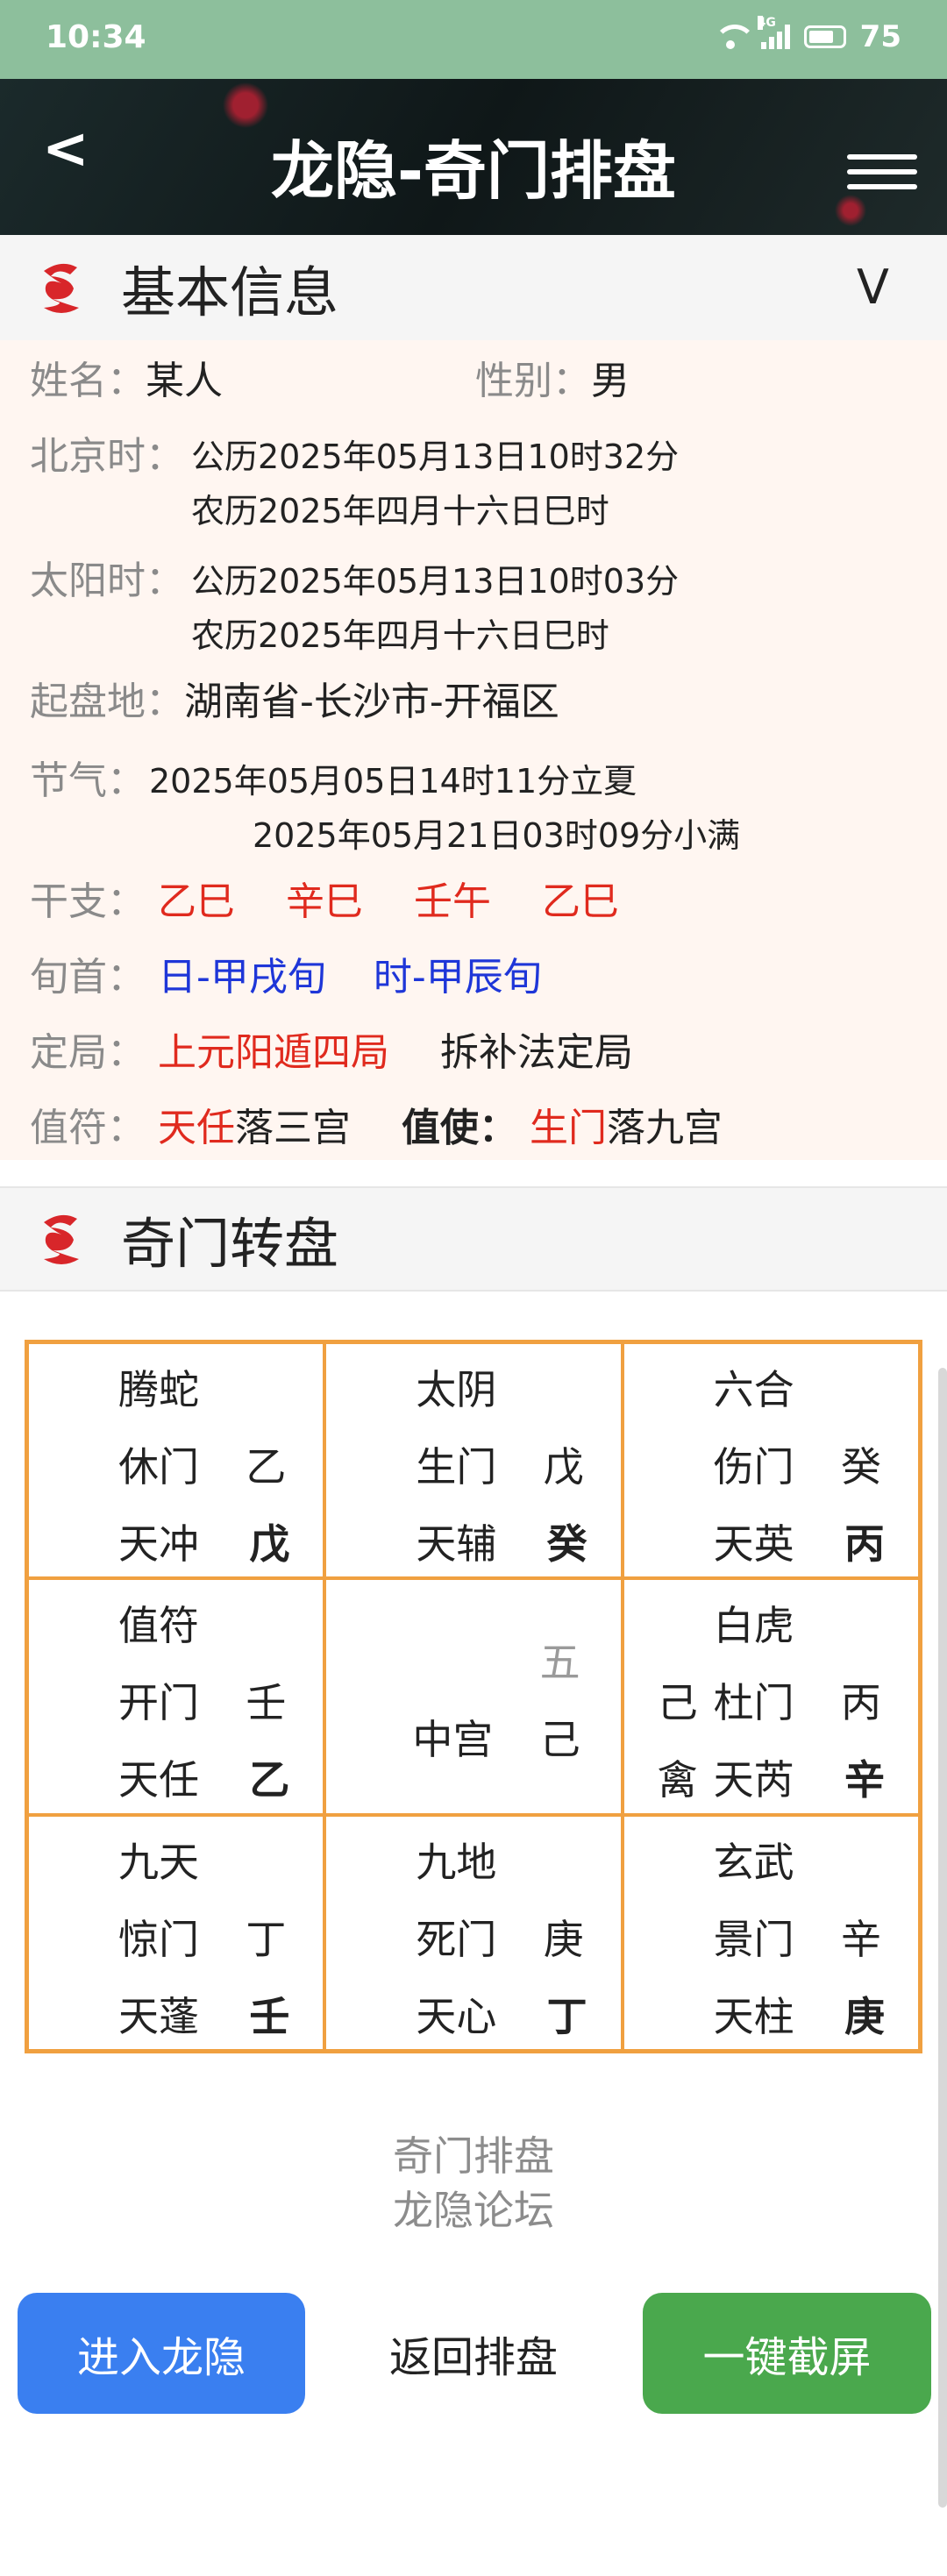 The width and height of the screenshot is (947, 2576). Describe the element at coordinates (158, 2016) in the screenshot. I see `star-label: 天蓬` at that location.